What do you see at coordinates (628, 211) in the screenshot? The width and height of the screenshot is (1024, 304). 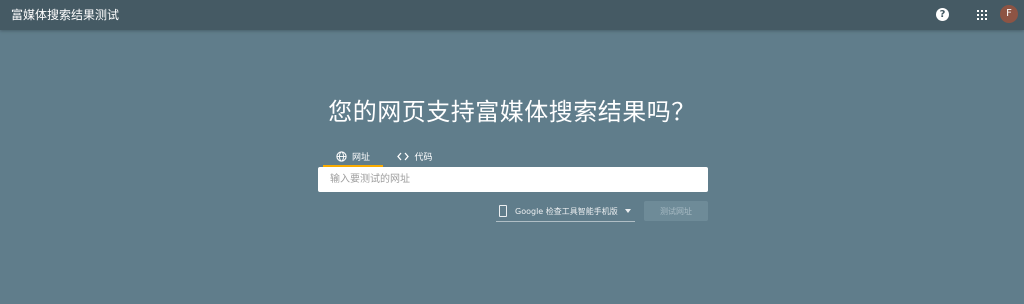 I see `dropdown-arrow-icon` at bounding box center [628, 211].